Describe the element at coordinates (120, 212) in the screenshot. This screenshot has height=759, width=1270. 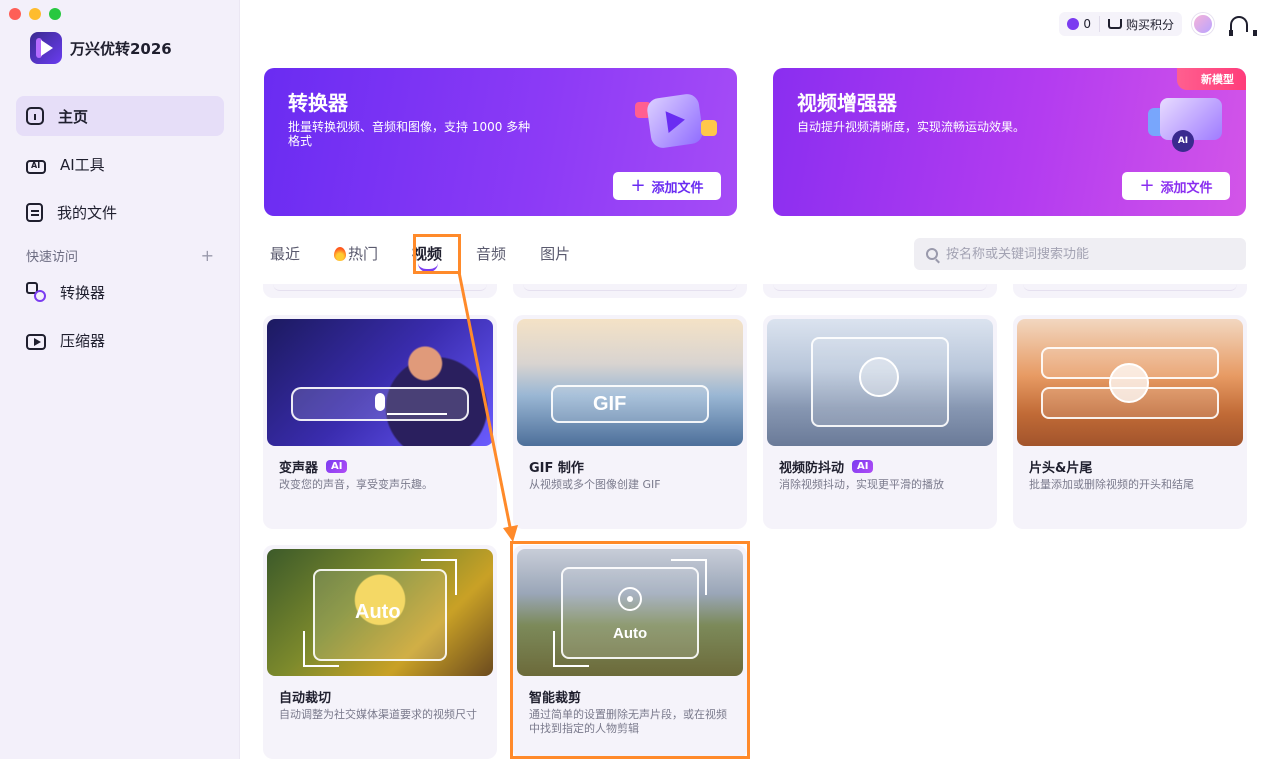
I see `sidebar-item-my-files: 我的文件` at that location.